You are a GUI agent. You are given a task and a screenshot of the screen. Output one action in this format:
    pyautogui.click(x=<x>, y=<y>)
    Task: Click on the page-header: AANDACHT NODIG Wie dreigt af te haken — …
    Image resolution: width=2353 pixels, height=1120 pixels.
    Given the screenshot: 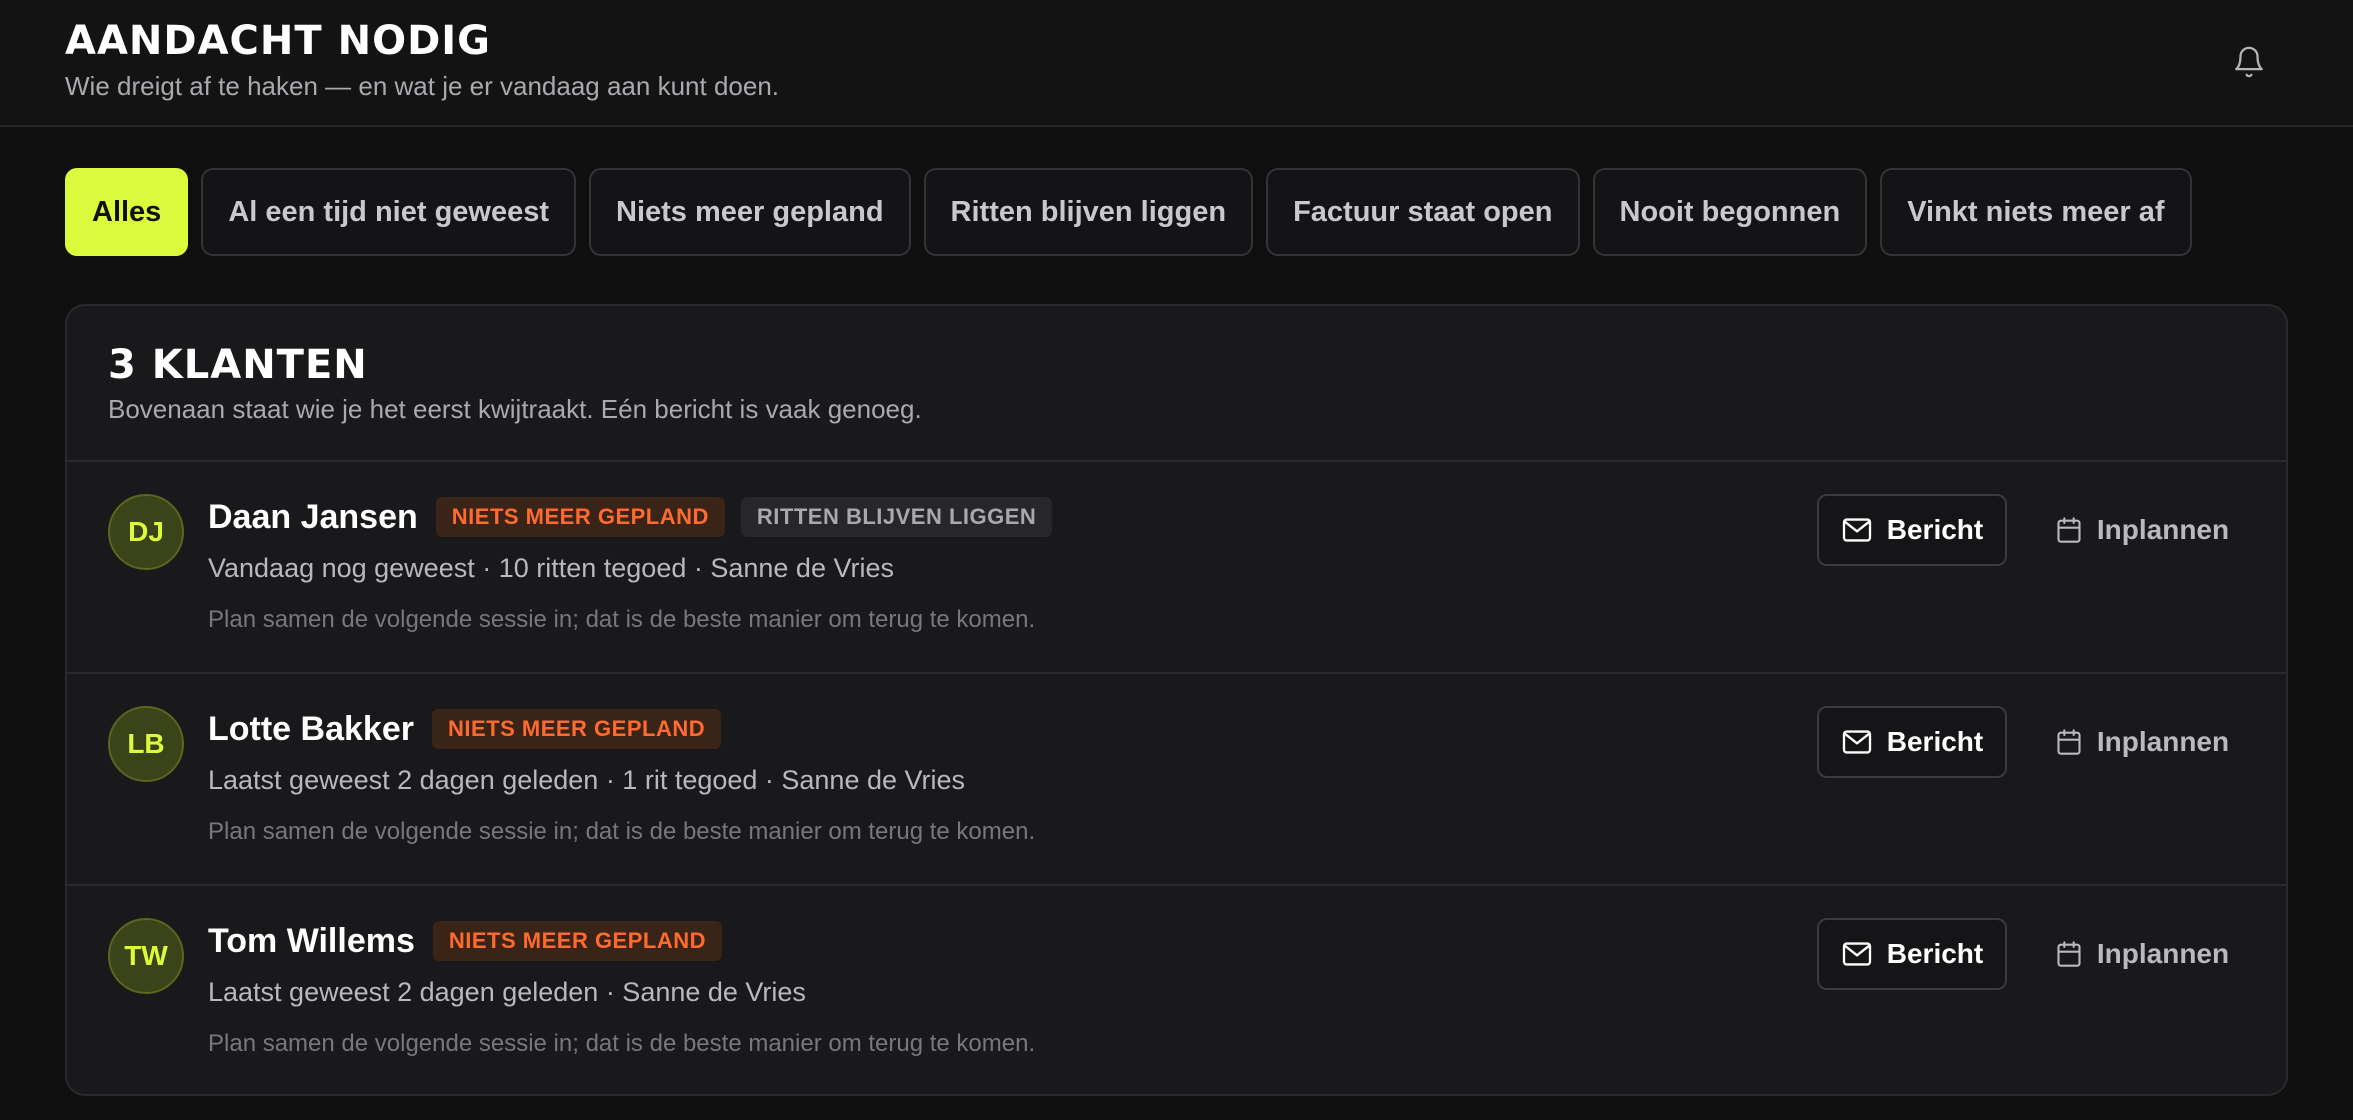 What is the action you would take?
    pyautogui.click(x=1176, y=63)
    